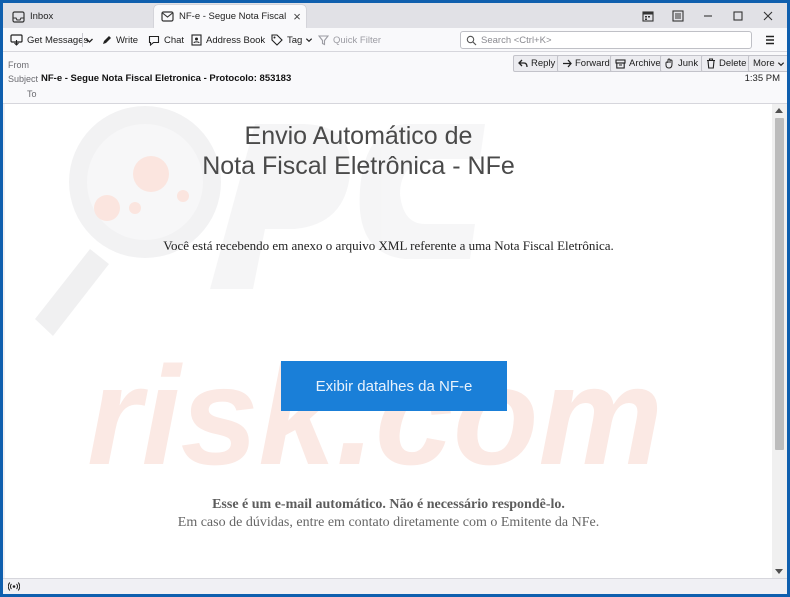 The width and height of the screenshot is (790, 597). Describe the element at coordinates (394, 386) in the screenshot. I see `view-nfe-details-button: Exibir datalhes da NF-e` at that location.